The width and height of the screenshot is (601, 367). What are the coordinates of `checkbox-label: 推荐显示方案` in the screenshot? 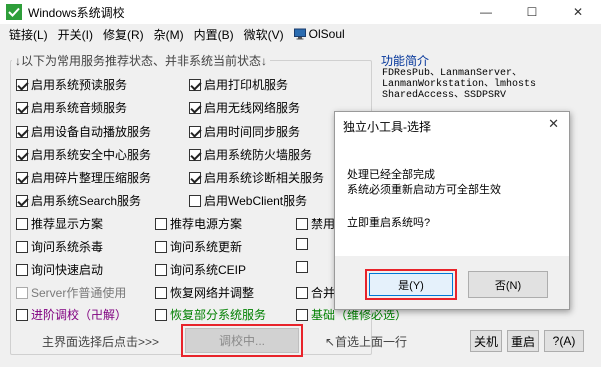 It's located at (67, 224).